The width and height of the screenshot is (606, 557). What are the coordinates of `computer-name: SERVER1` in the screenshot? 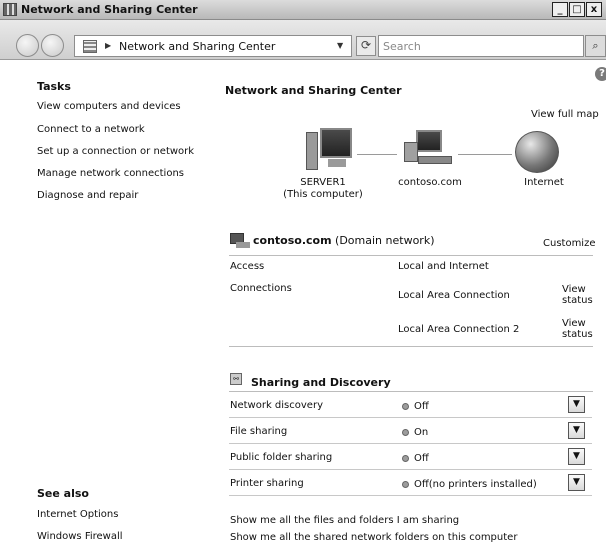 It's located at (323, 182).